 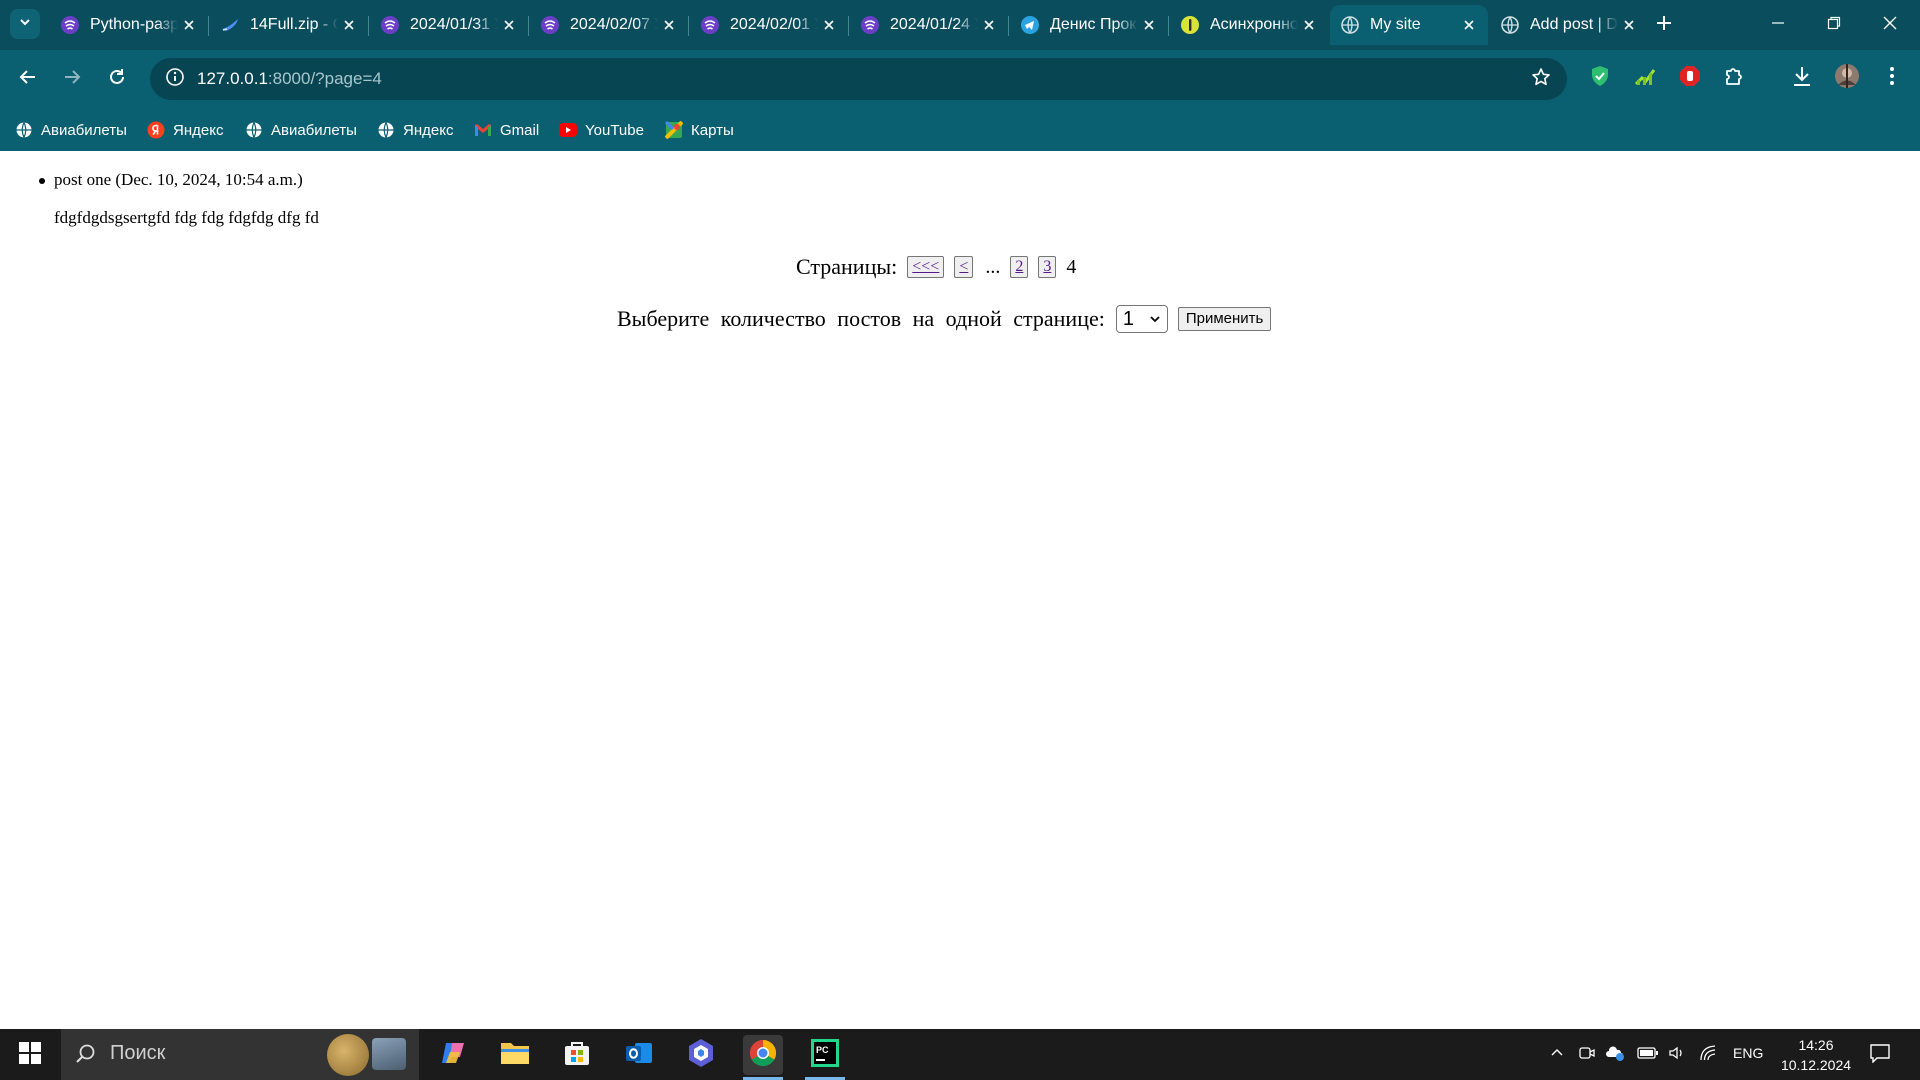 What do you see at coordinates (701, 1055) in the screenshot?
I see `bing-app` at bounding box center [701, 1055].